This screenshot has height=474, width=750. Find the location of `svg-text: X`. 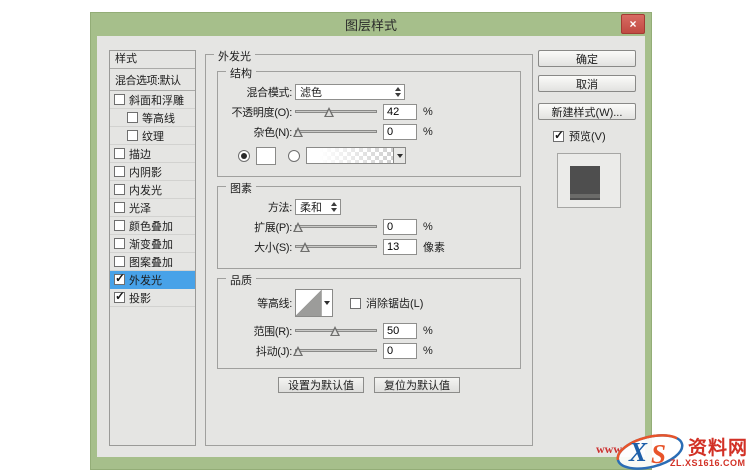

svg-text: X is located at coordinates (638, 452).